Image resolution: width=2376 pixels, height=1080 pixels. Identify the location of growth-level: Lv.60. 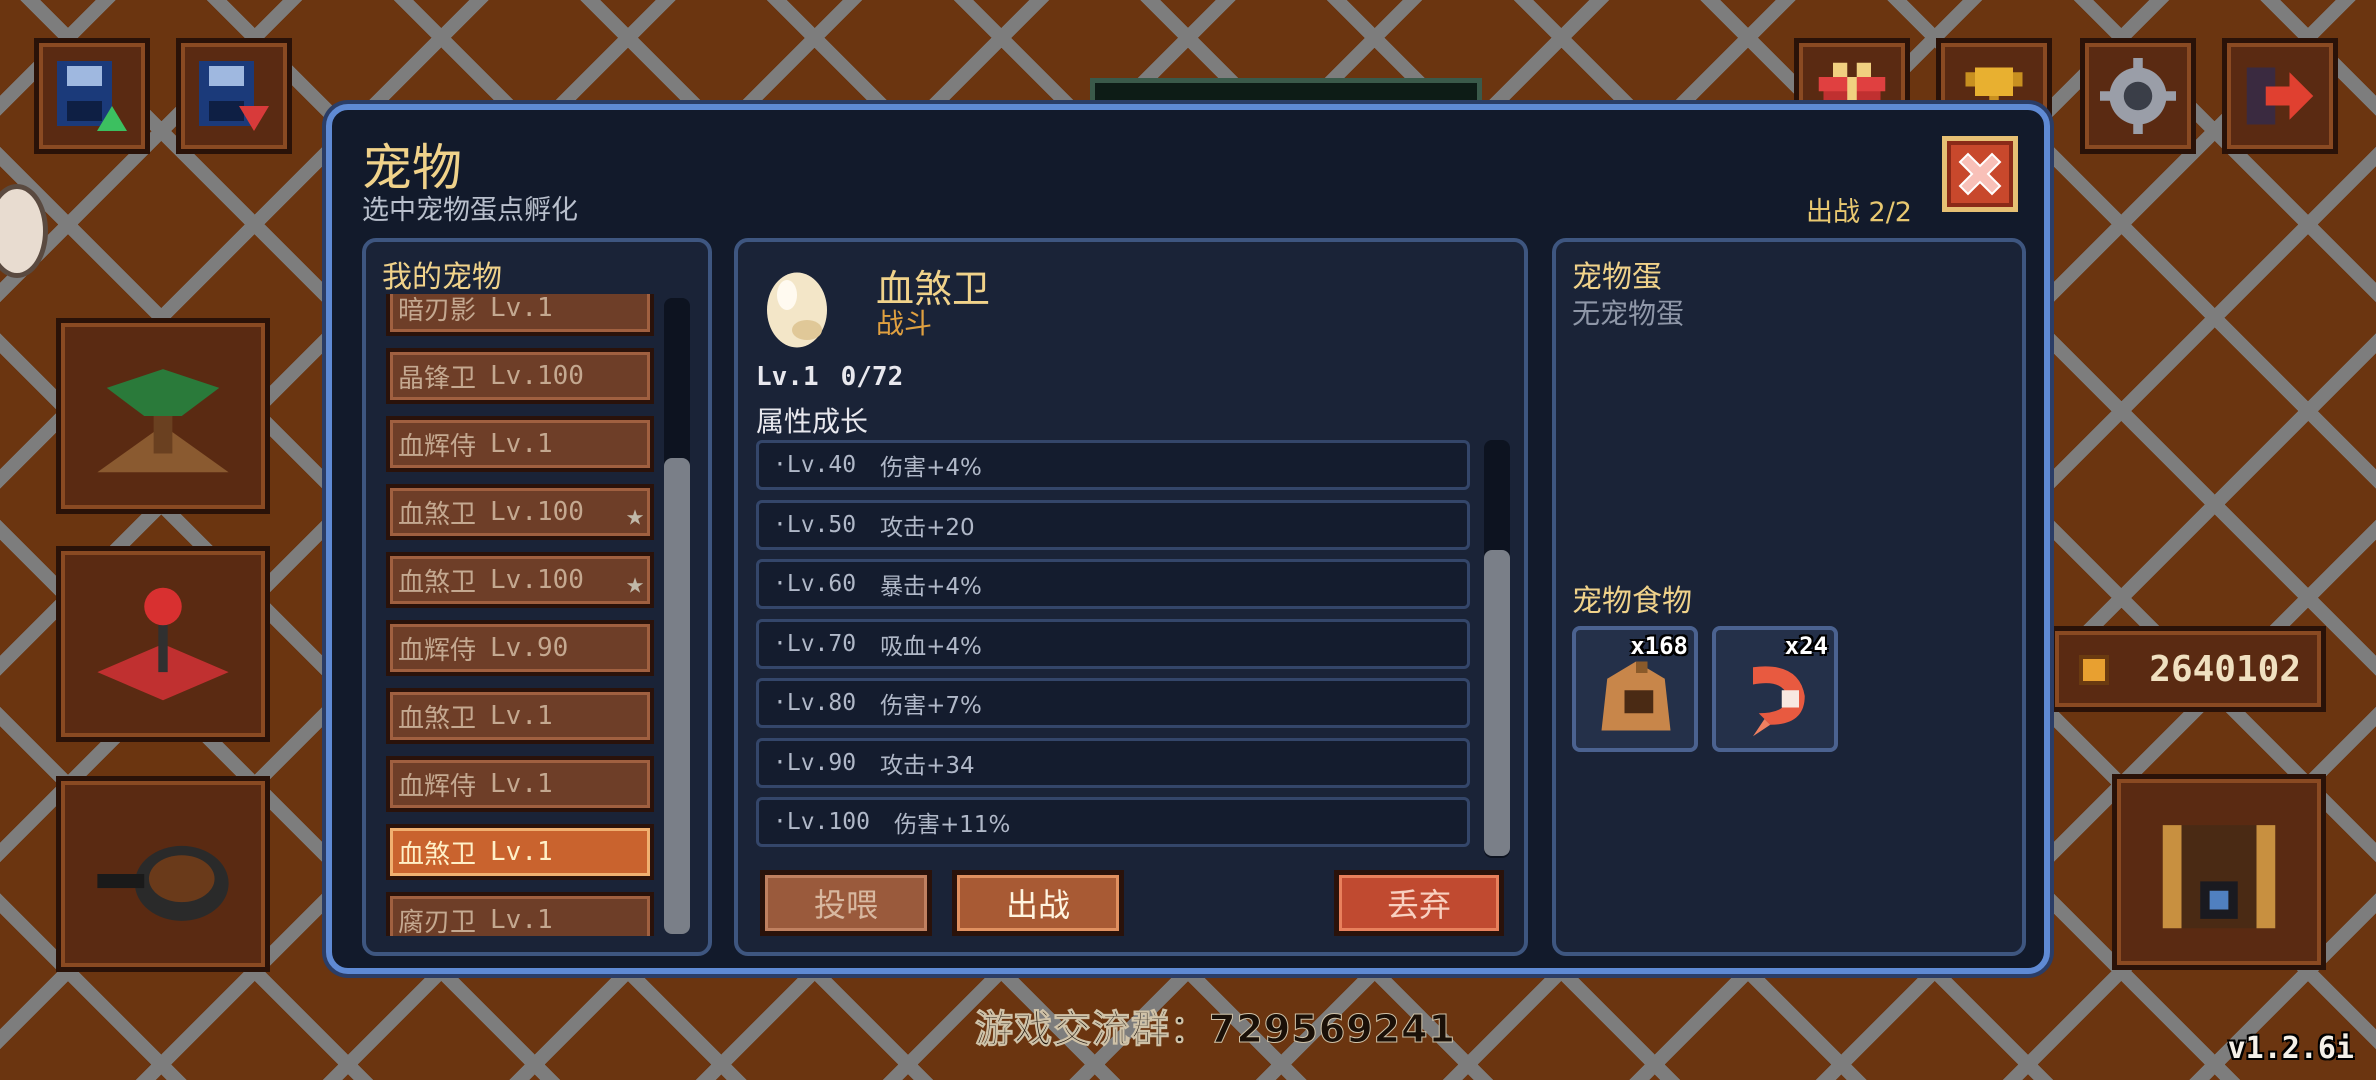
(821, 584).